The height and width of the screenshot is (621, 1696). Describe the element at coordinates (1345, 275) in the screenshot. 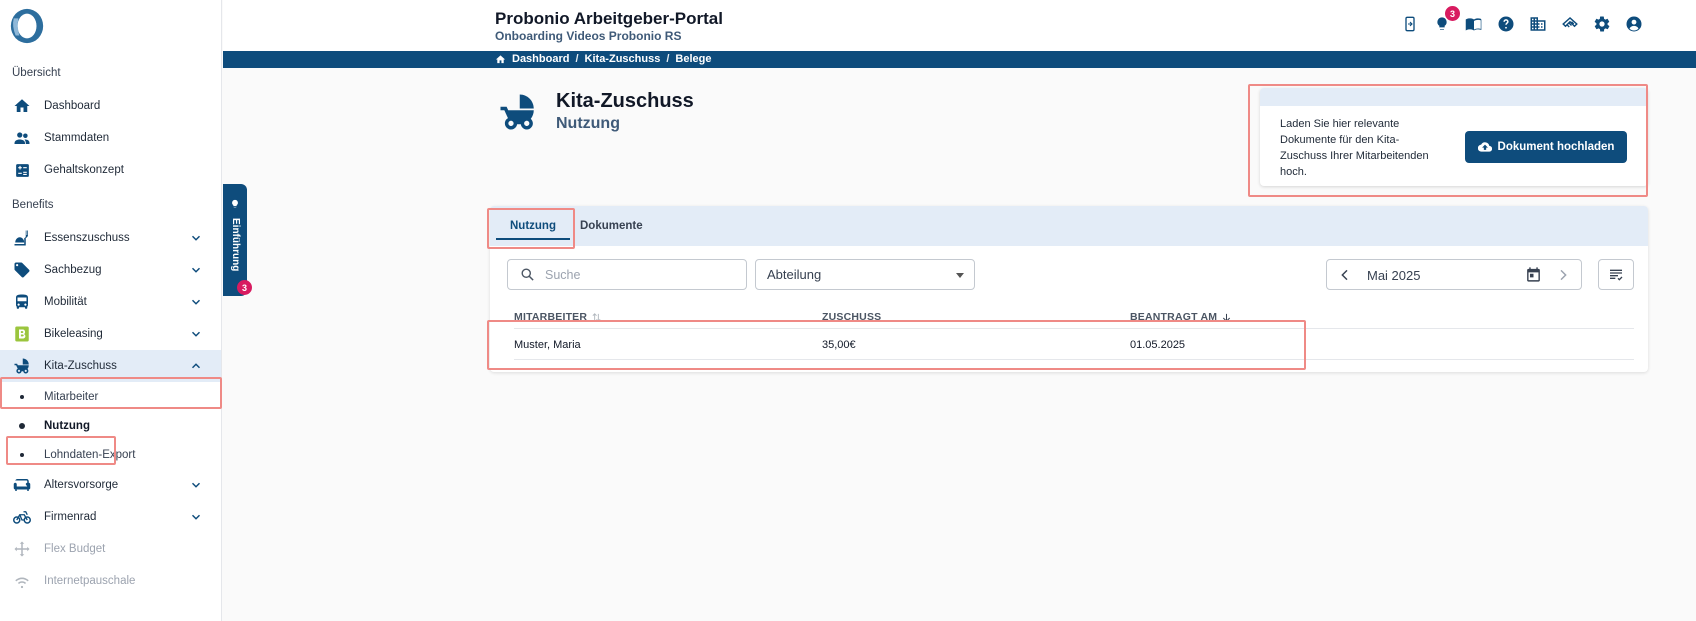

I see `chevron-left-icon` at that location.